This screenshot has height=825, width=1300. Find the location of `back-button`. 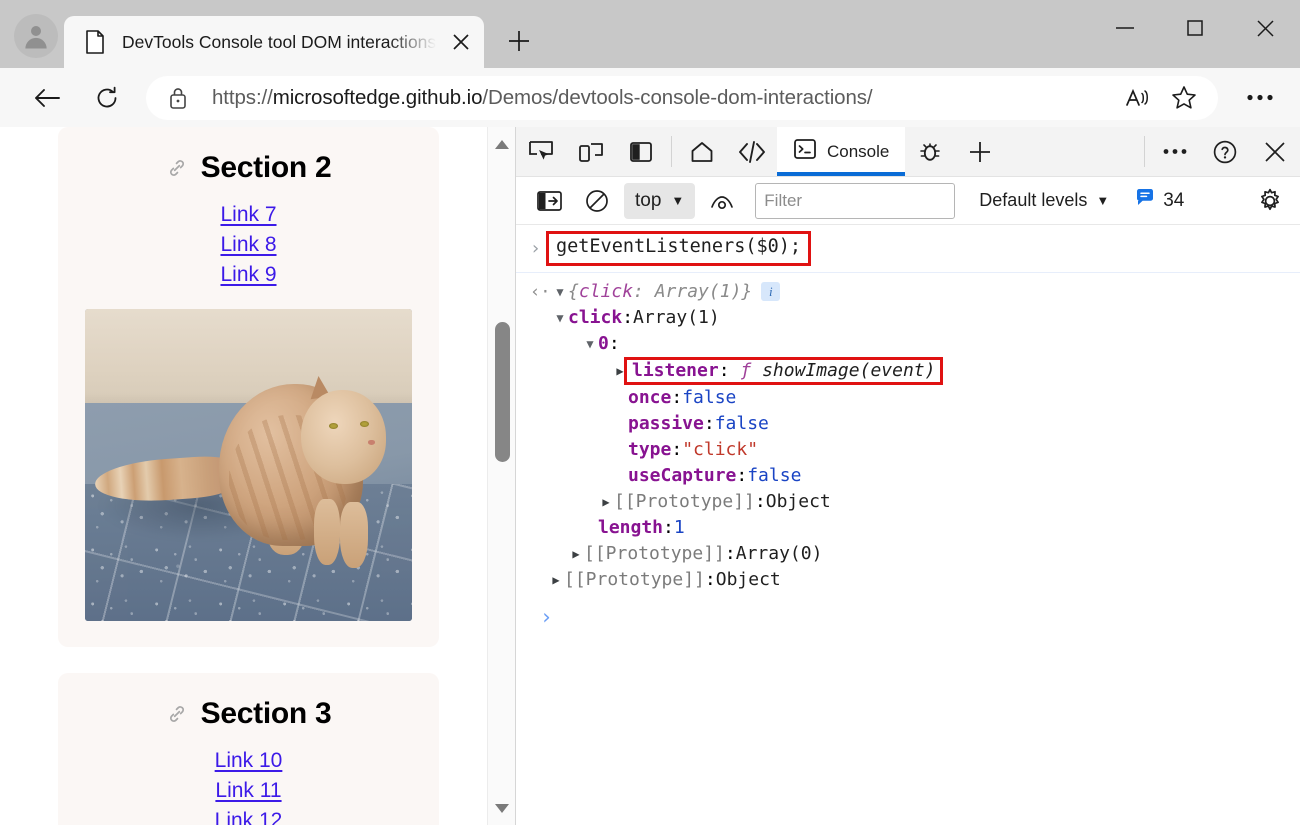

back-button is located at coordinates (47, 98).